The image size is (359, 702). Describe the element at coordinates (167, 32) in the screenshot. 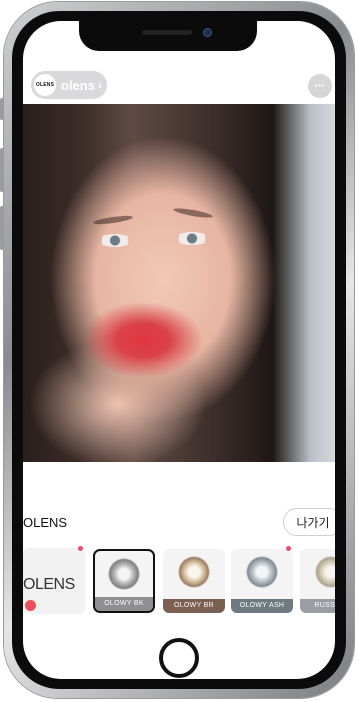

I see `speaker-grille` at that location.